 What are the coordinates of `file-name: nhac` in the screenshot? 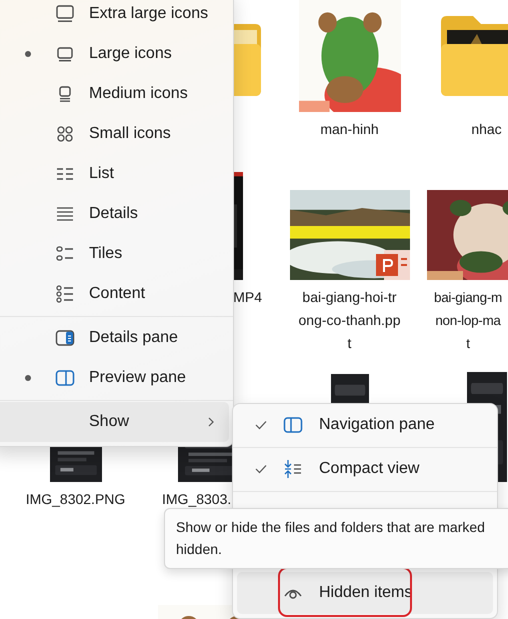 It's located at (486, 129).